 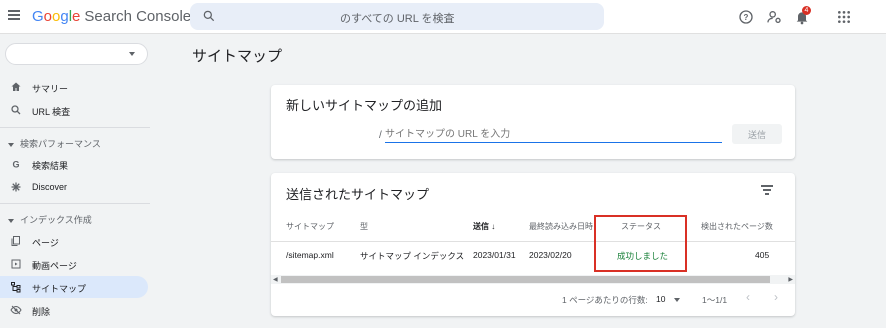 I want to click on previous-page-icon: ‹, so click(x=748, y=297).